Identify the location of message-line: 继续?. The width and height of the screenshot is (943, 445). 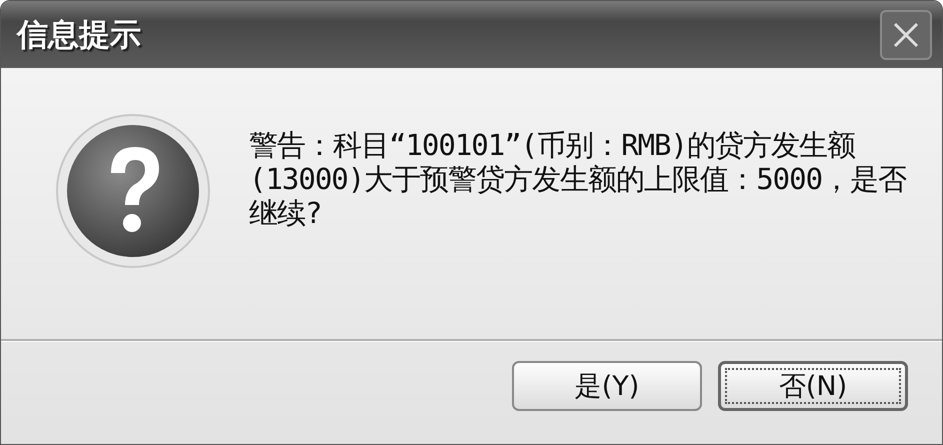
(285, 213).